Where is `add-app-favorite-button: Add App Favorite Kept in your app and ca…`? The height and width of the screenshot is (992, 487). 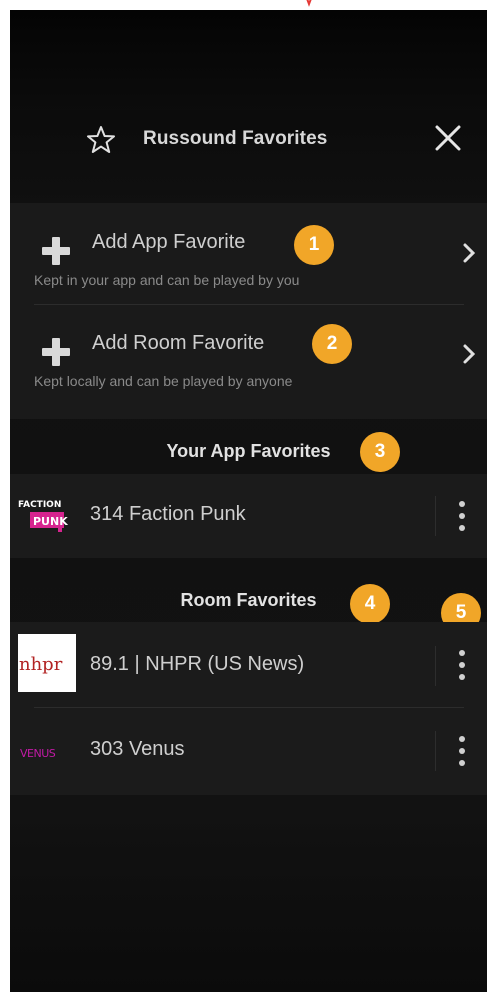 add-app-favorite-button: Add App Favorite Kept in your app and ca… is located at coordinates (248, 253).